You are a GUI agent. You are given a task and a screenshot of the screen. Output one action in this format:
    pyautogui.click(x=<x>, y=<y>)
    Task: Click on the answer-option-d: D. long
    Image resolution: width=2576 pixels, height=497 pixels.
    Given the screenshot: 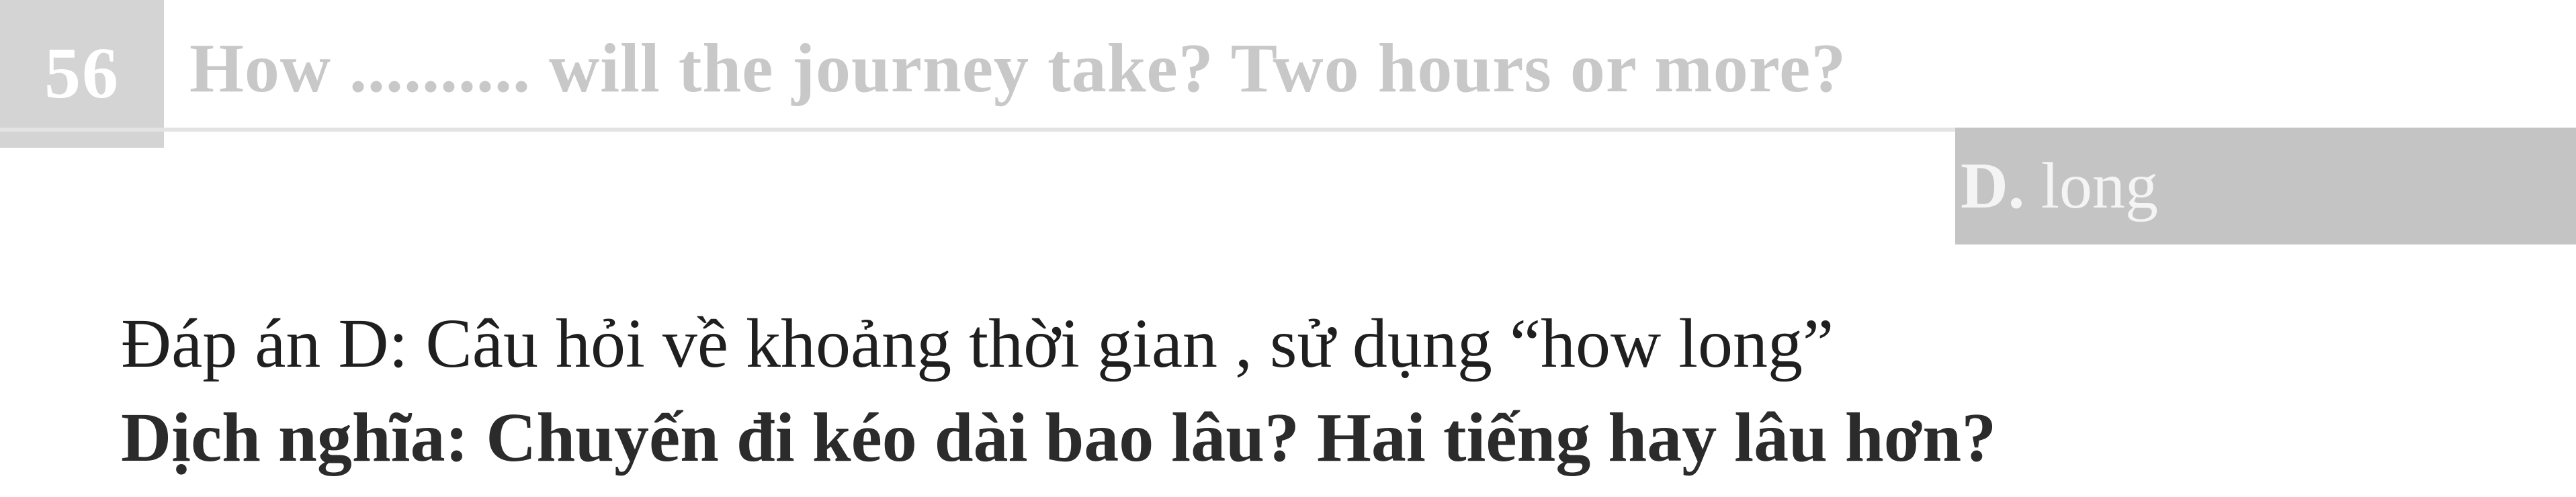 What is the action you would take?
    pyautogui.click(x=2059, y=186)
    